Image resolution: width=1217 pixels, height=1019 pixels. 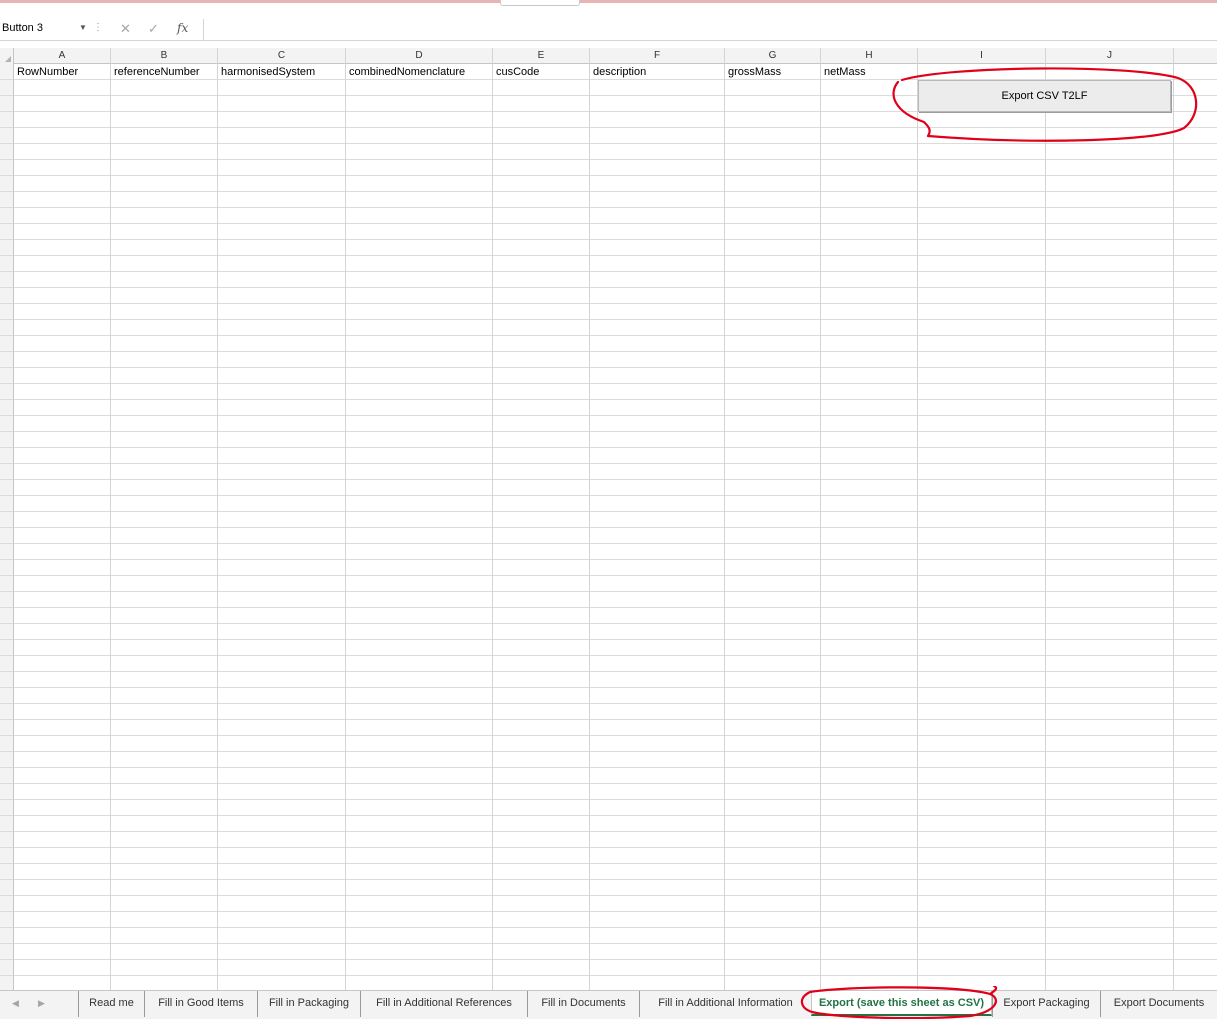 What do you see at coordinates (443, 1004) in the screenshot?
I see `tab-fill-in-additional-references: Fill in Additional References` at bounding box center [443, 1004].